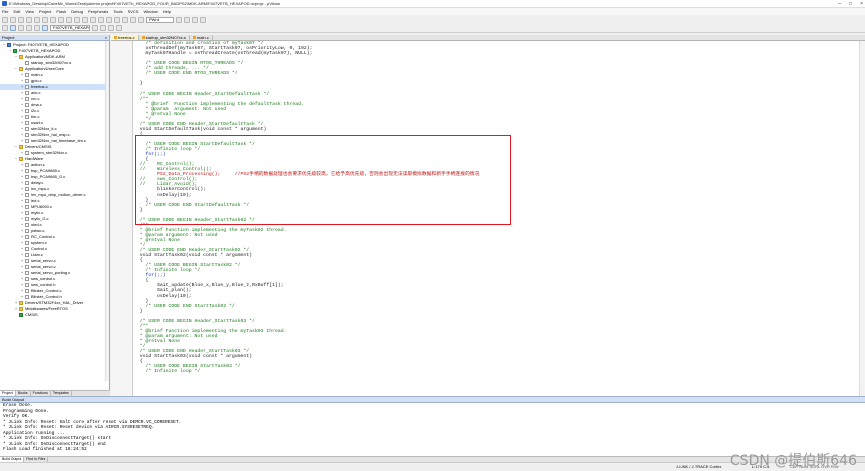 This screenshot has height=471, width=865. I want to click on debug-icon, so click(195, 19).